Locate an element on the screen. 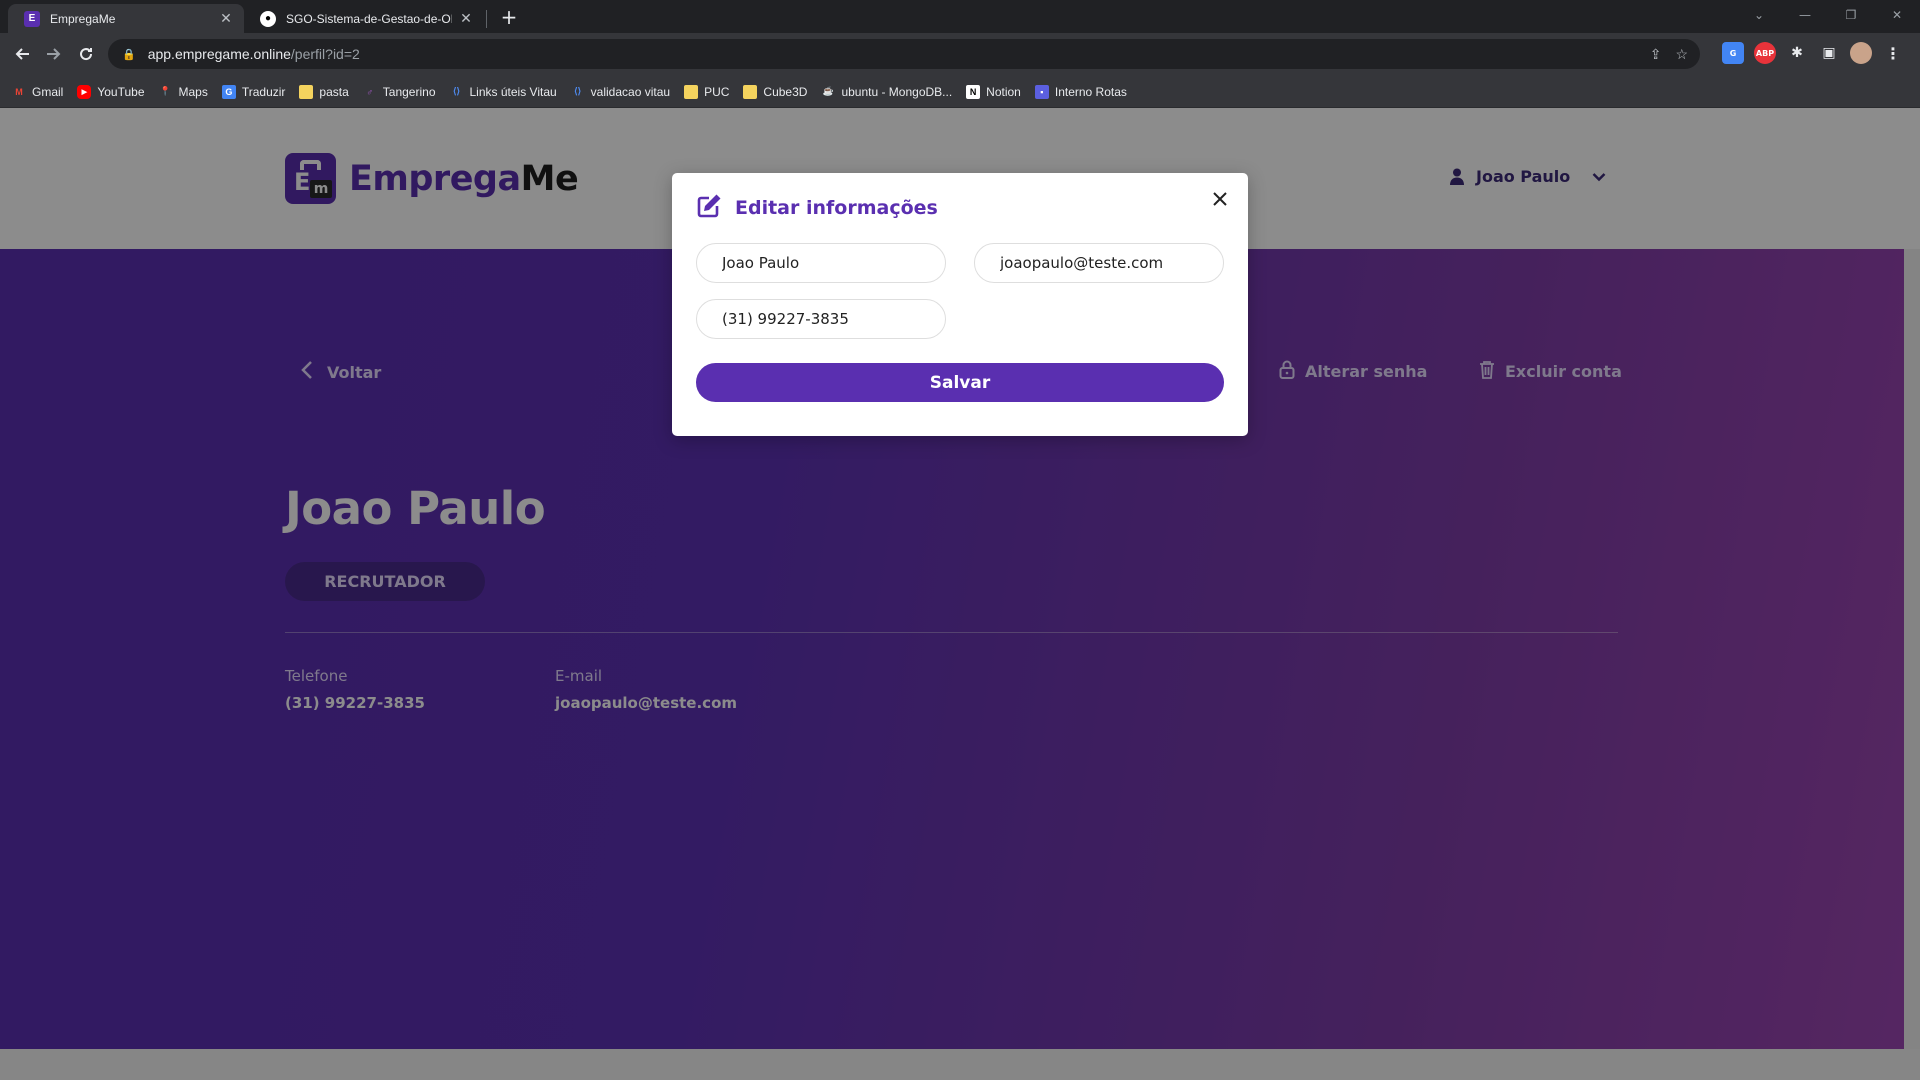  translate-icon: G is located at coordinates (228, 91).